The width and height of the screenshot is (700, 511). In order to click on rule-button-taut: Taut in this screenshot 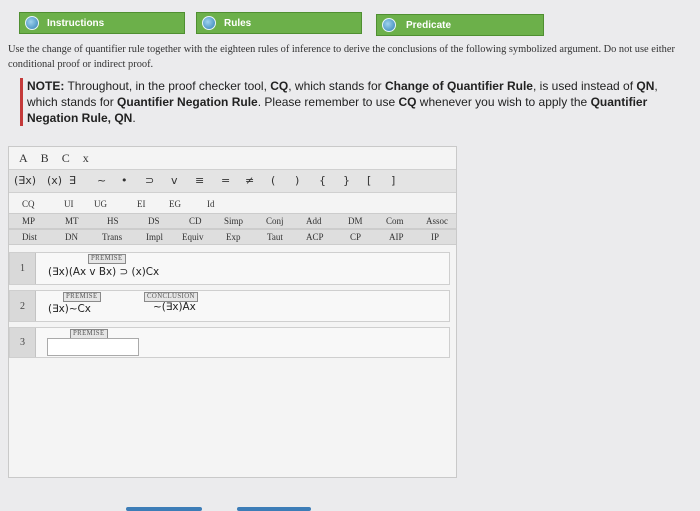, I will do `click(275, 237)`.